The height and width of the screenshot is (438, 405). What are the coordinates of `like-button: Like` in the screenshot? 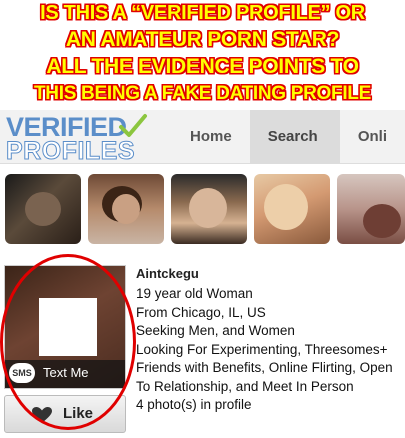 It's located at (65, 414).